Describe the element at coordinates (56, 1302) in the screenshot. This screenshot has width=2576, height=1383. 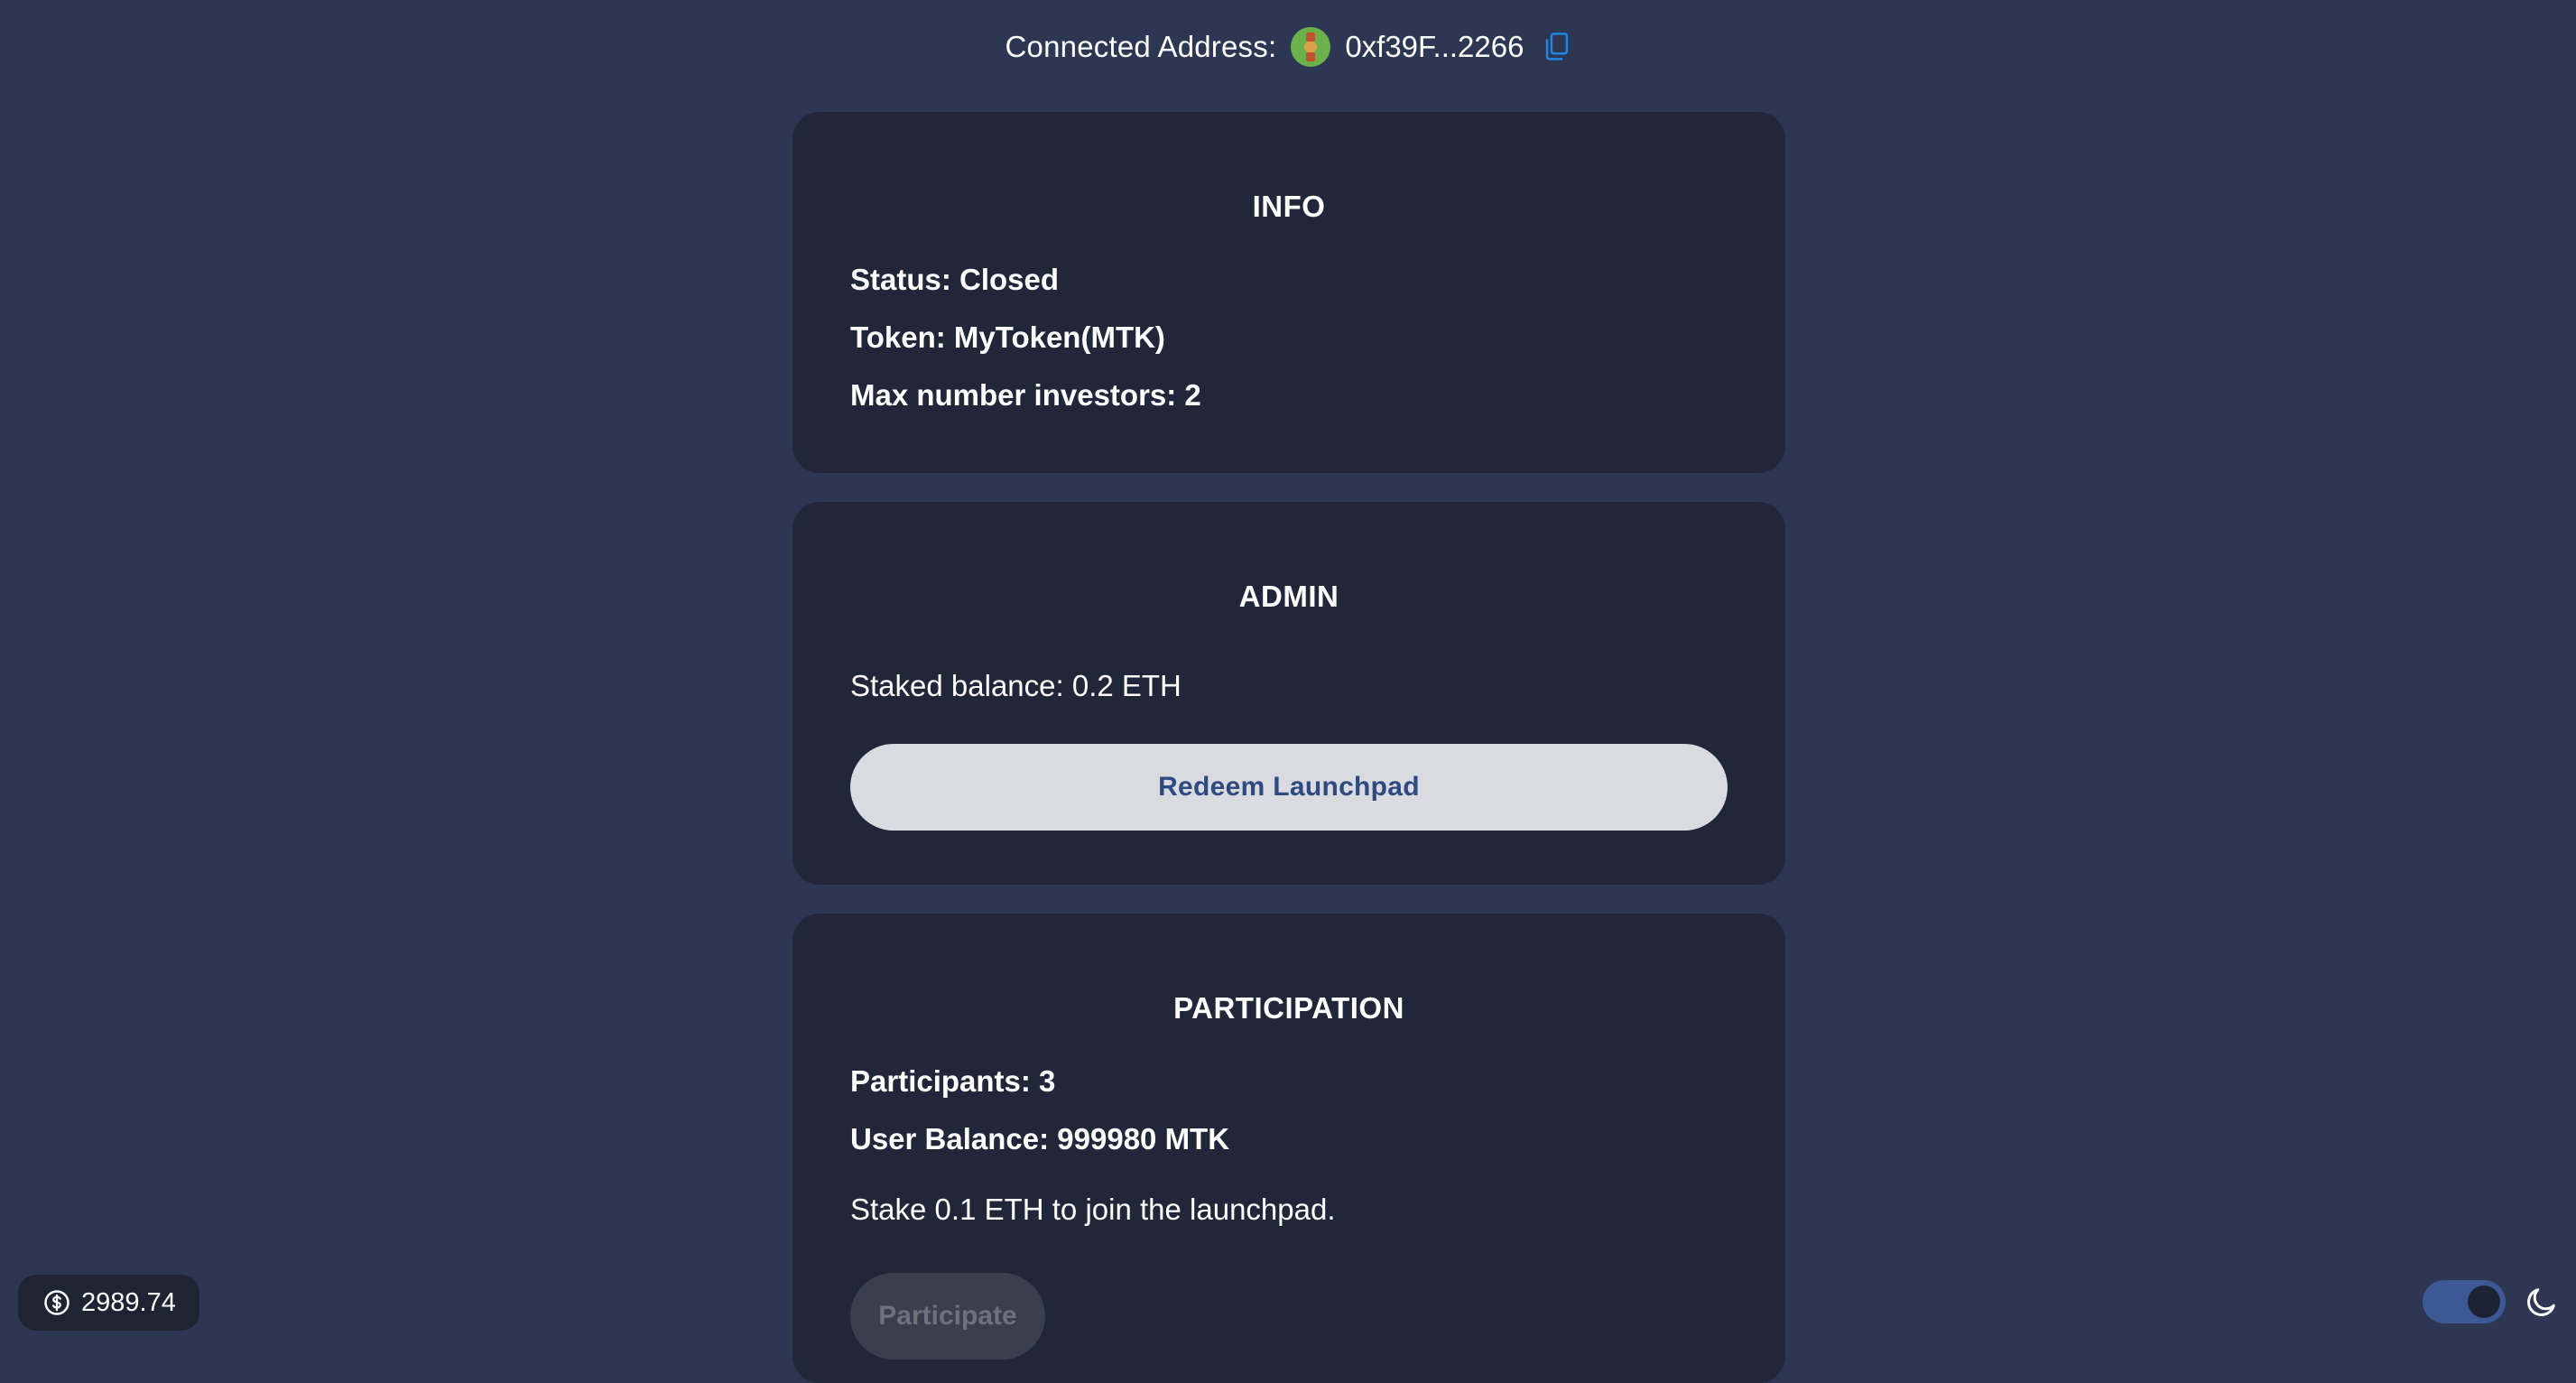
I see `dollar-circle-icon` at that location.